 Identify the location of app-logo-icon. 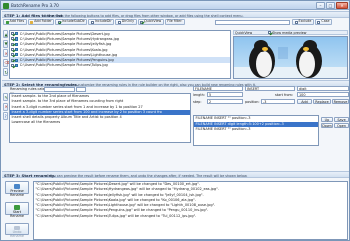
(6, 5).